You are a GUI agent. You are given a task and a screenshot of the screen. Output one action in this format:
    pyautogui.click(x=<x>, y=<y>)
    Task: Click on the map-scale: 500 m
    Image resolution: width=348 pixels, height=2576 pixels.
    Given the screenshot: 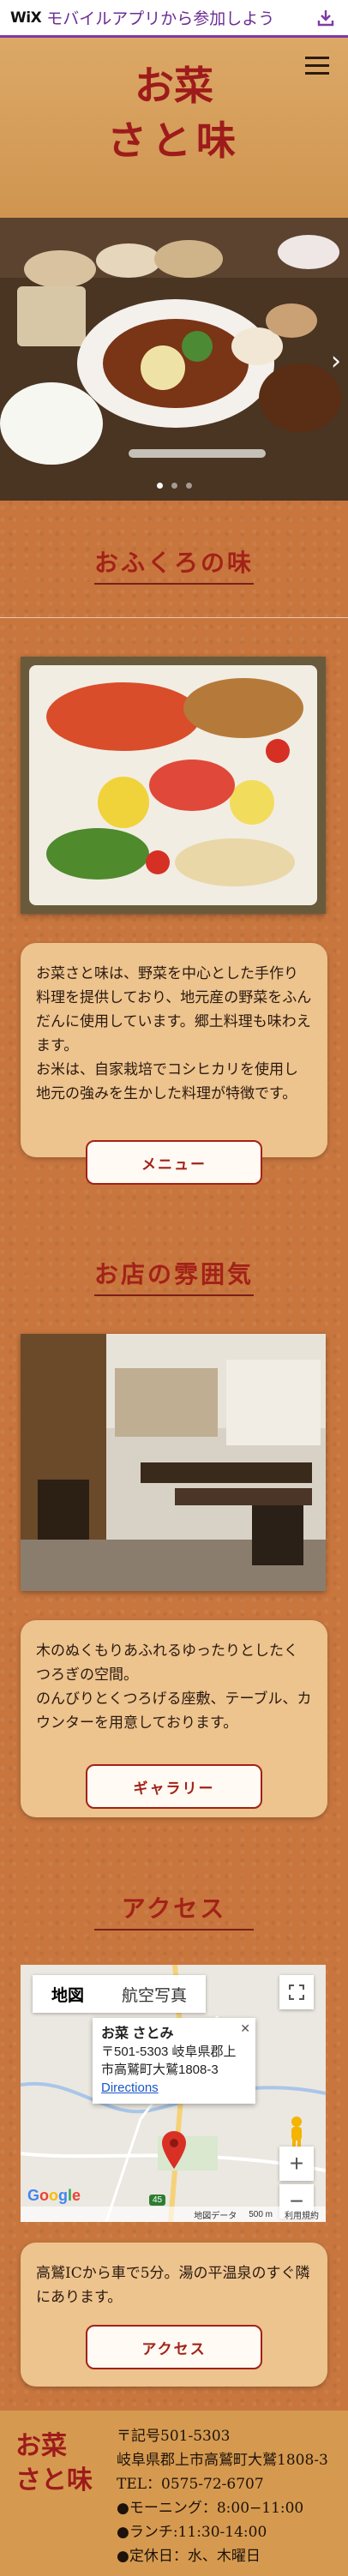 What is the action you would take?
    pyautogui.click(x=261, y=2214)
    